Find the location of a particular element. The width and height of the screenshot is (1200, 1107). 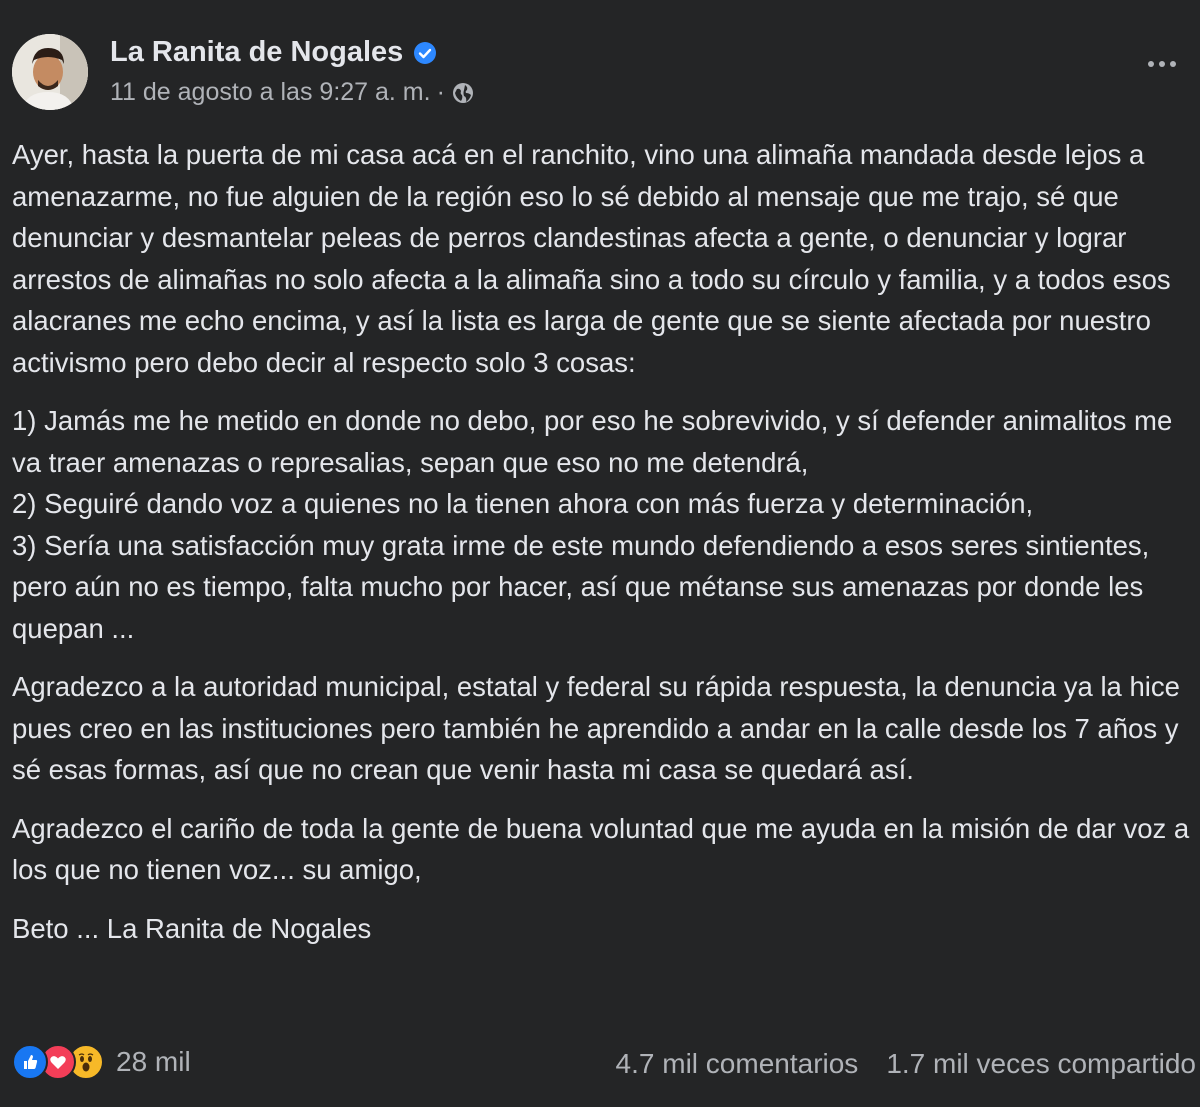

author-avatar is located at coordinates (50, 72).